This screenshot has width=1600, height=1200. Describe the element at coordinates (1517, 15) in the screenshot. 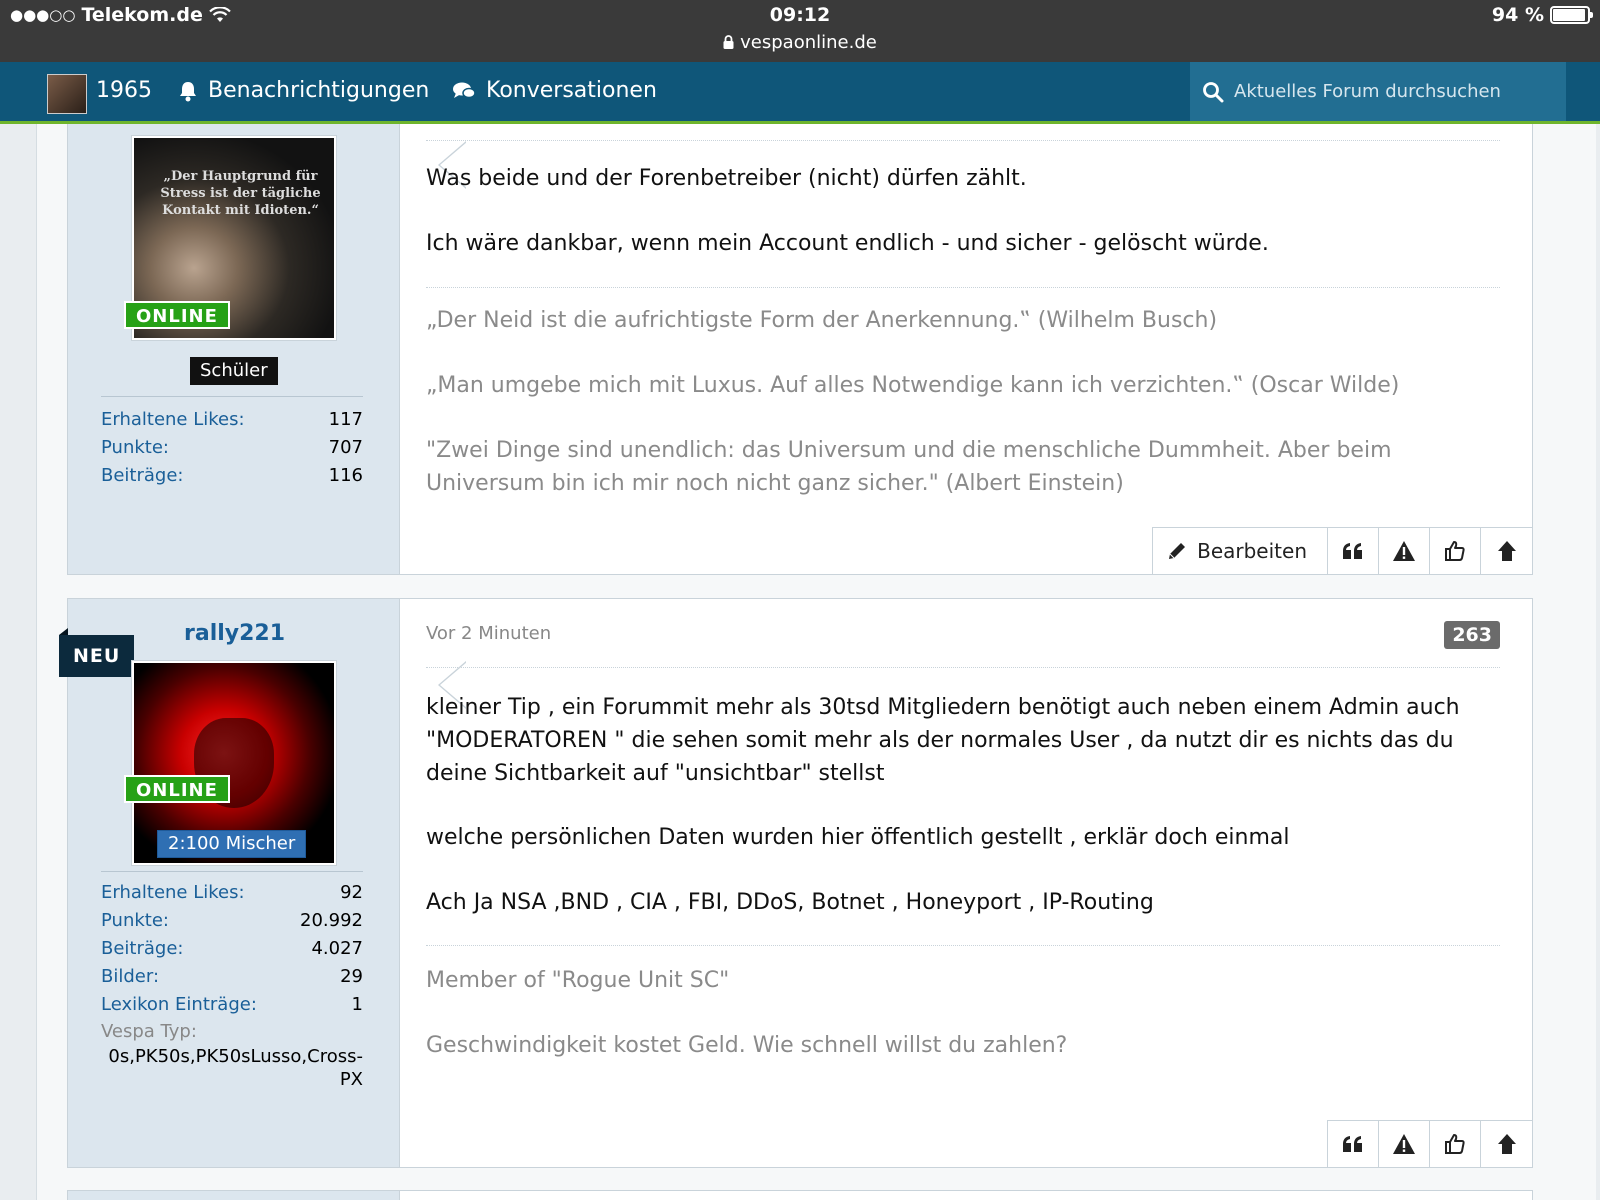

I see `battery-percent: 94 %` at that location.